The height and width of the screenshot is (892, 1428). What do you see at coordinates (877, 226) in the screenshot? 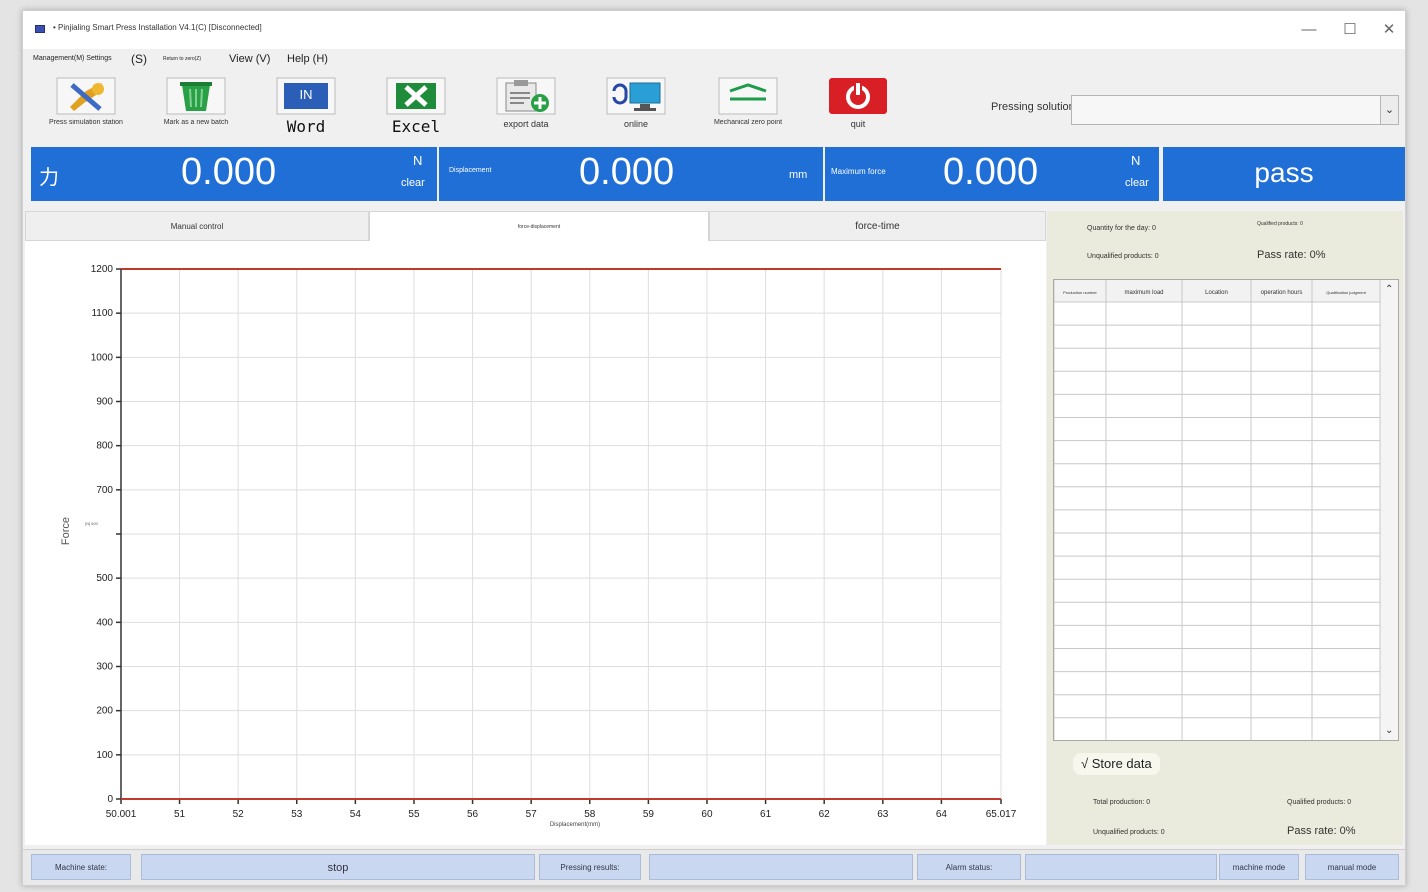
I see `tab-force-time: force-time` at bounding box center [877, 226].